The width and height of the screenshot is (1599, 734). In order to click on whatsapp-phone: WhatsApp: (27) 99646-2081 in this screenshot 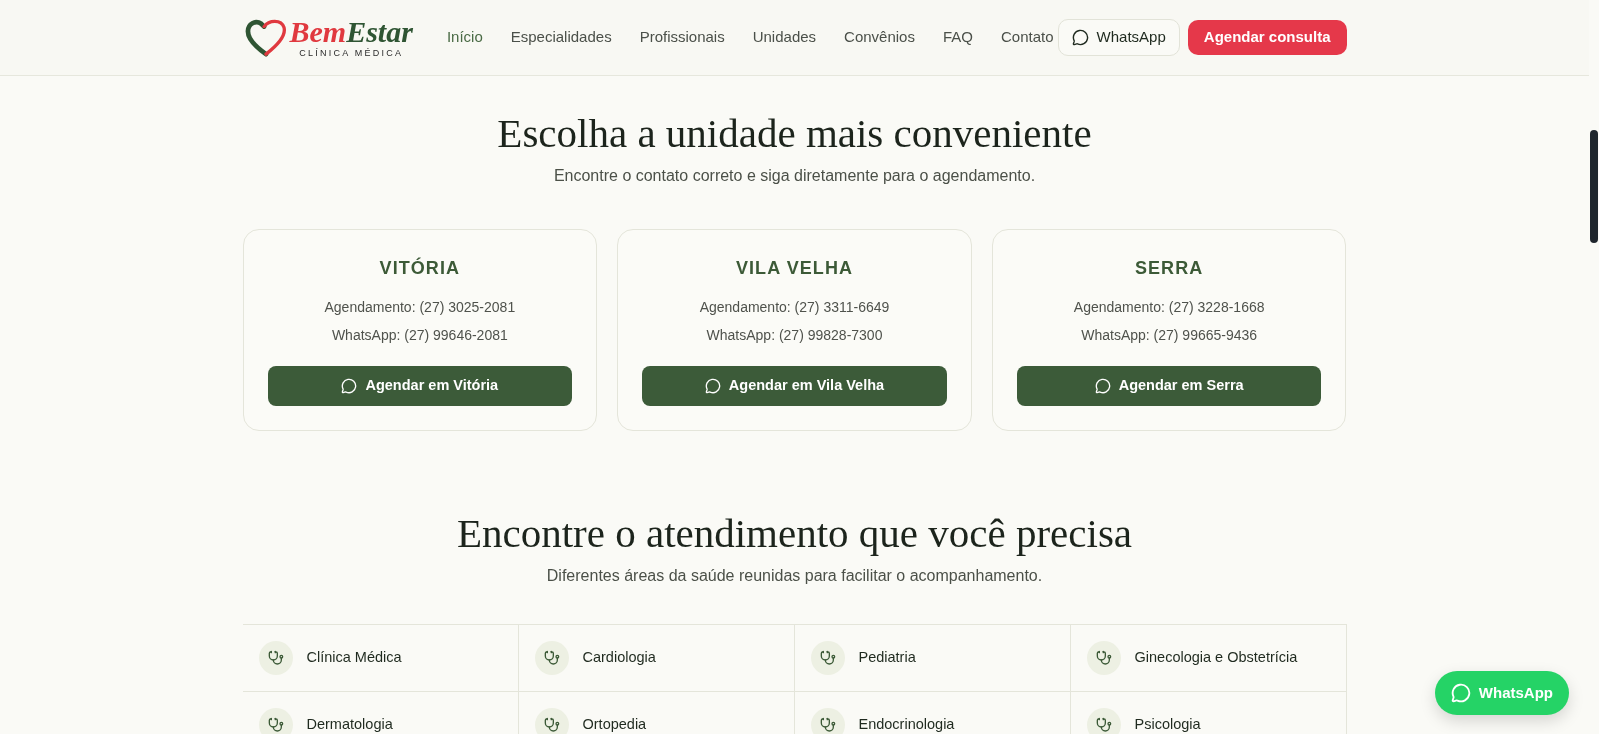, I will do `click(419, 335)`.